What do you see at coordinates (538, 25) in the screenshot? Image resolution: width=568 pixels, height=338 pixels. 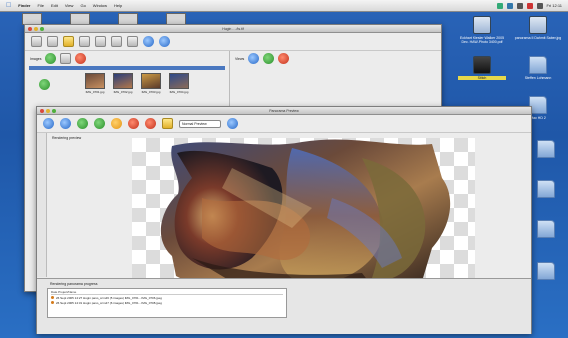 I see `image-file-icon` at bounding box center [538, 25].